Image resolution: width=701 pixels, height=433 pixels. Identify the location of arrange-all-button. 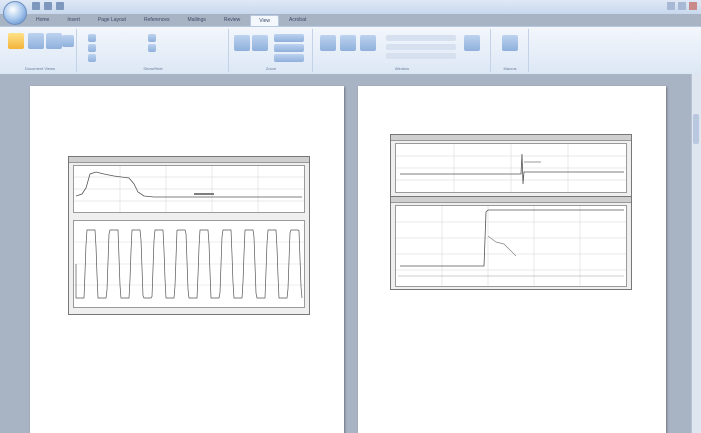
(348, 43).